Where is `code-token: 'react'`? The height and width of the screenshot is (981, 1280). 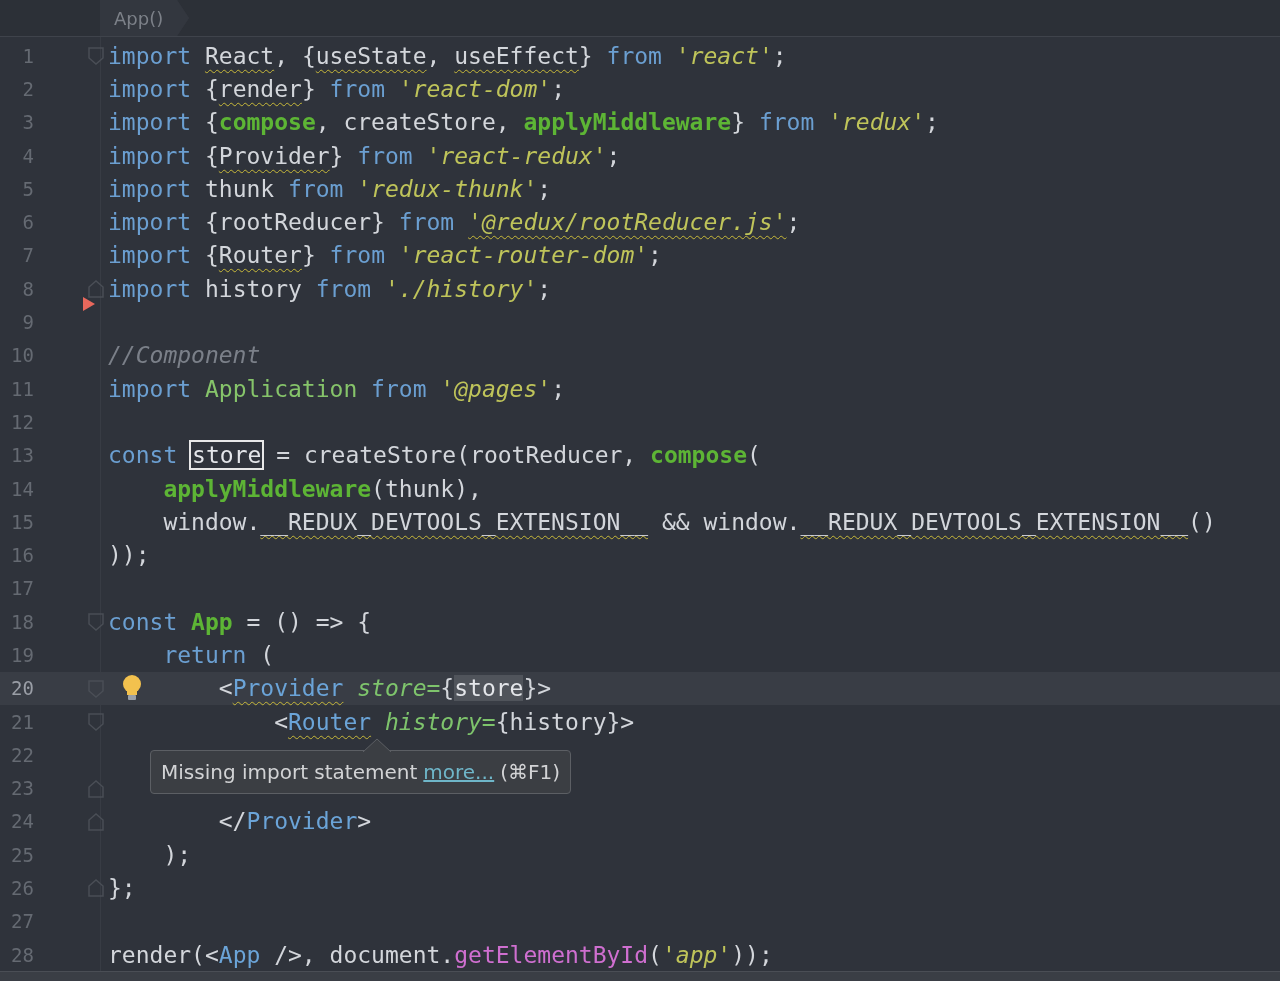 code-token: 'react' is located at coordinates (724, 55).